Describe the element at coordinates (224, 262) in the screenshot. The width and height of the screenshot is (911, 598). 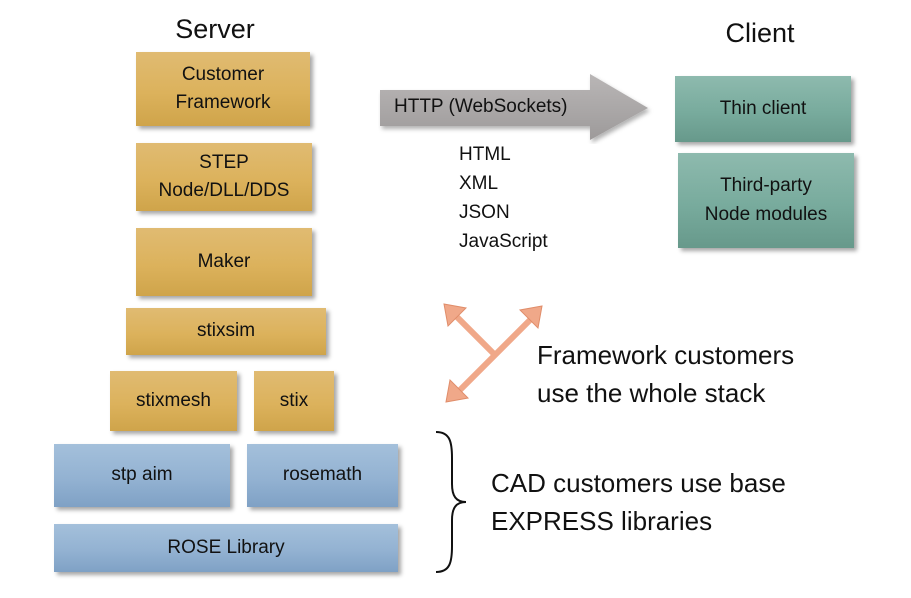
I see `layer-maker: Maker` at that location.